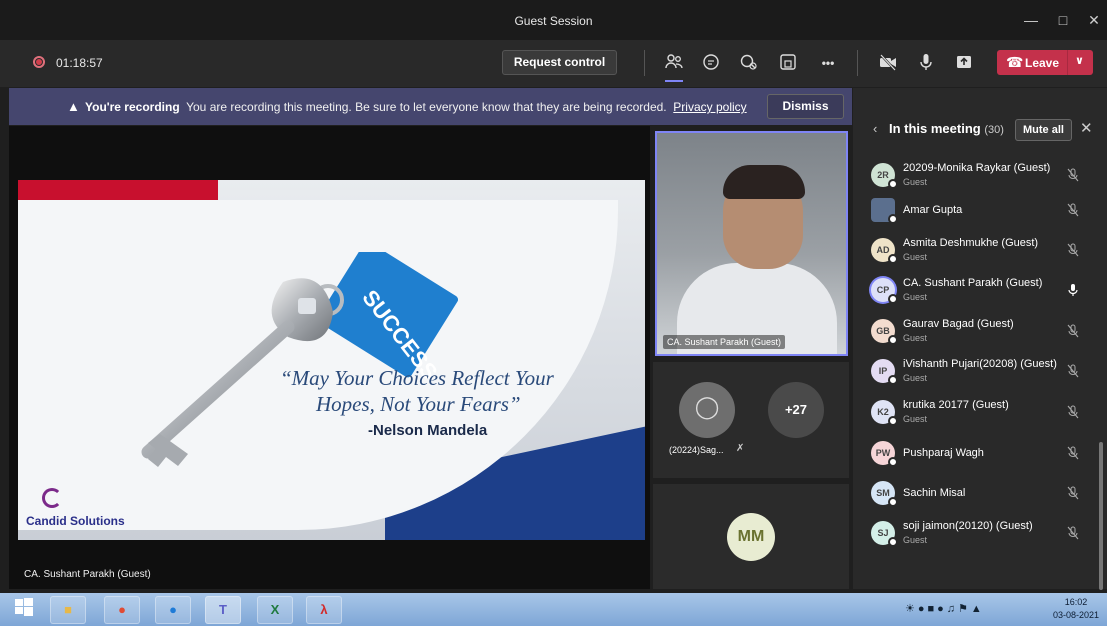 Image resolution: width=1107 pixels, height=626 pixels. I want to click on minimize-icon: —, so click(1031, 20).